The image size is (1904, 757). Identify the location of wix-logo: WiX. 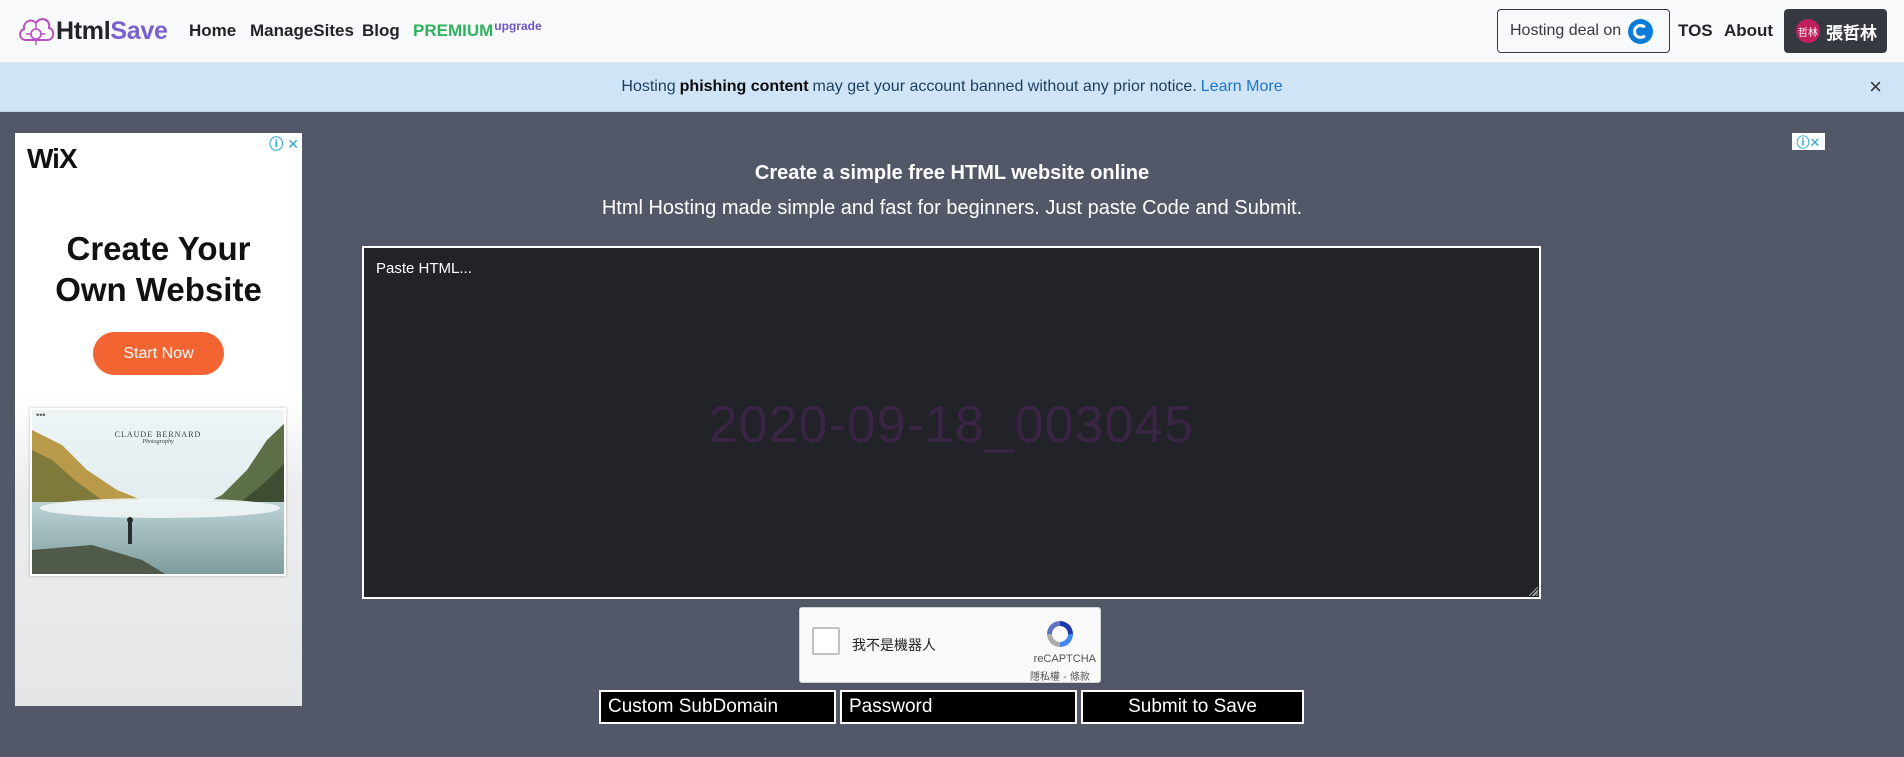
(52, 158).